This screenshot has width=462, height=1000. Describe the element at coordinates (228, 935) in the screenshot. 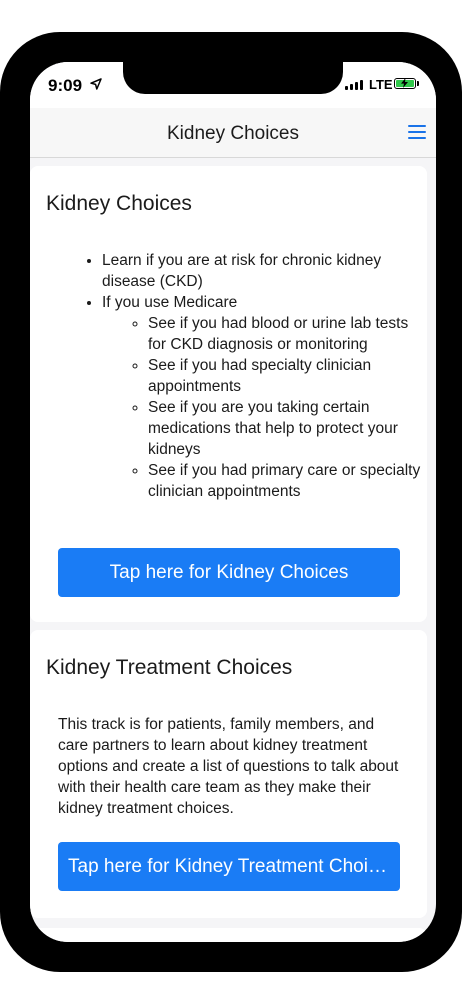

I see `next-card` at that location.